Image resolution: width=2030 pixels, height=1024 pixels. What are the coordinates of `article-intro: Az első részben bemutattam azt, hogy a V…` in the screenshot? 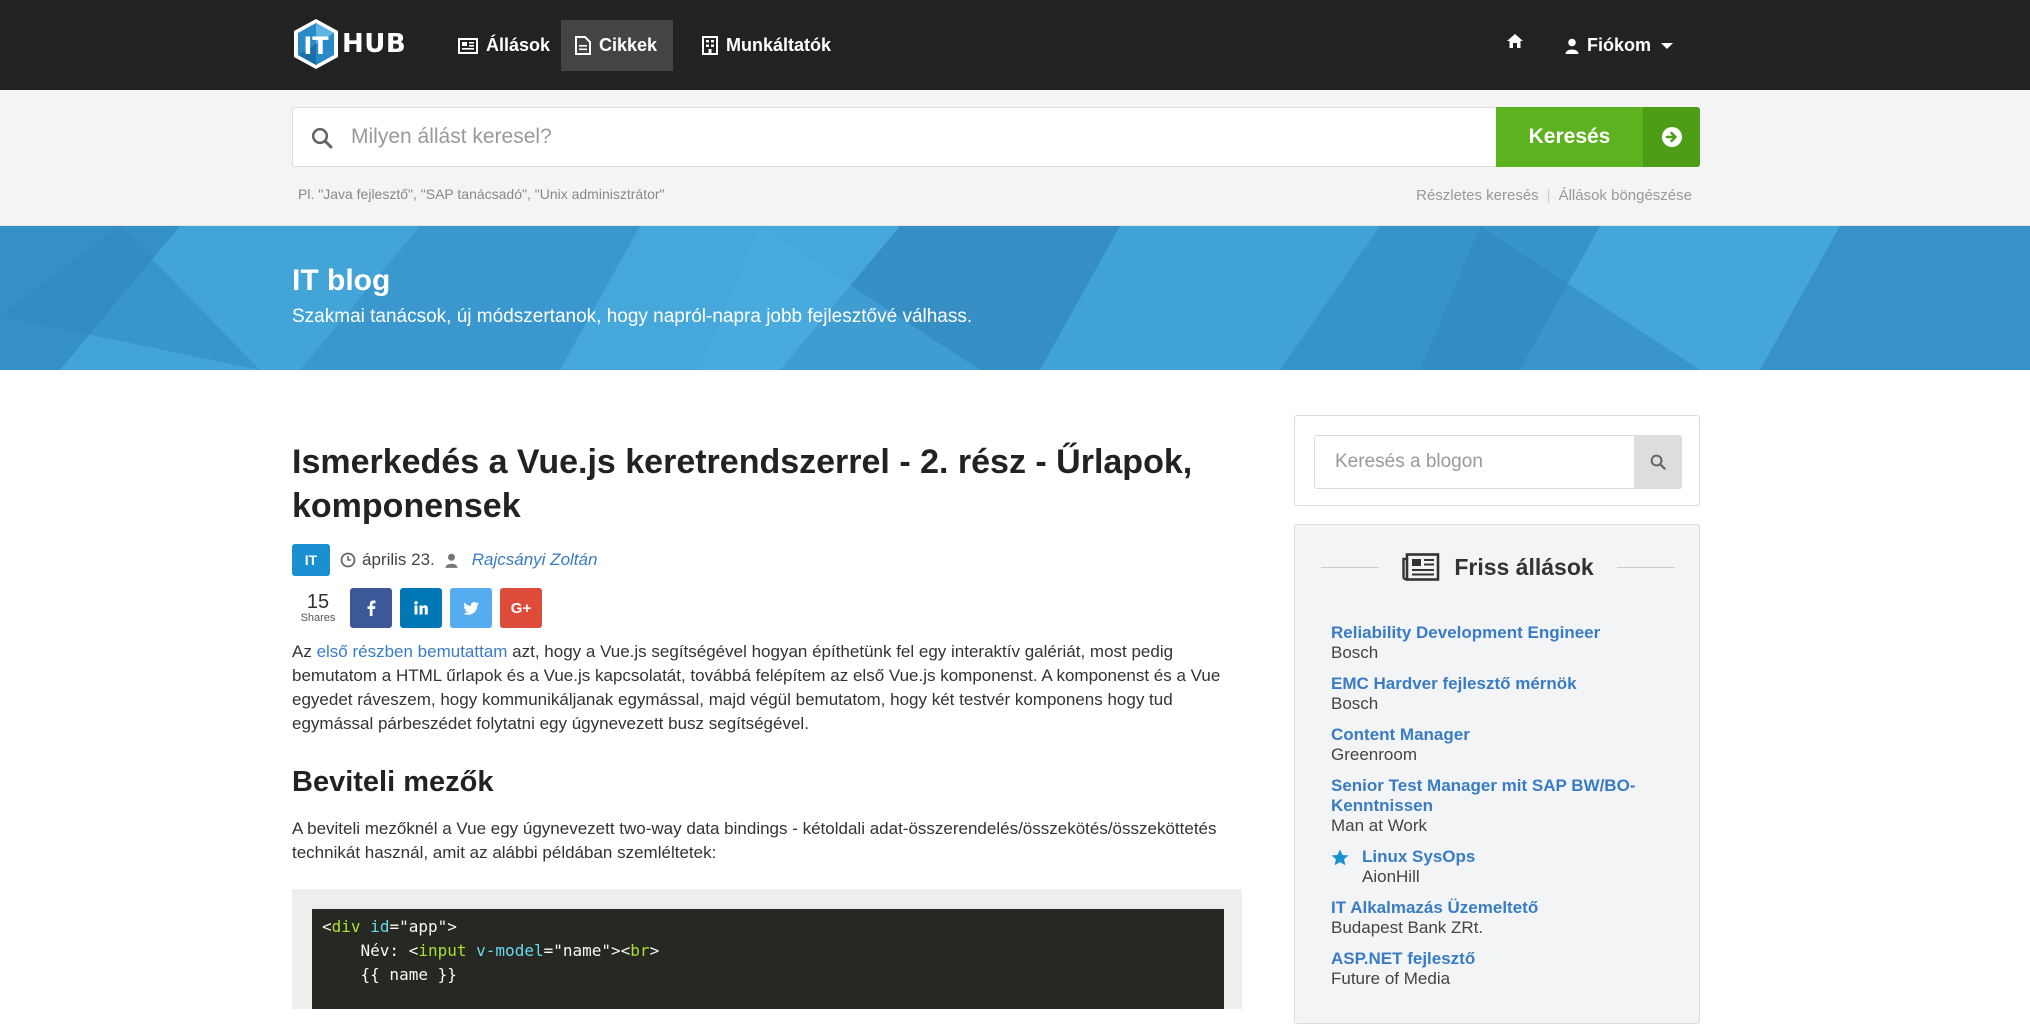 It's located at (767, 688).